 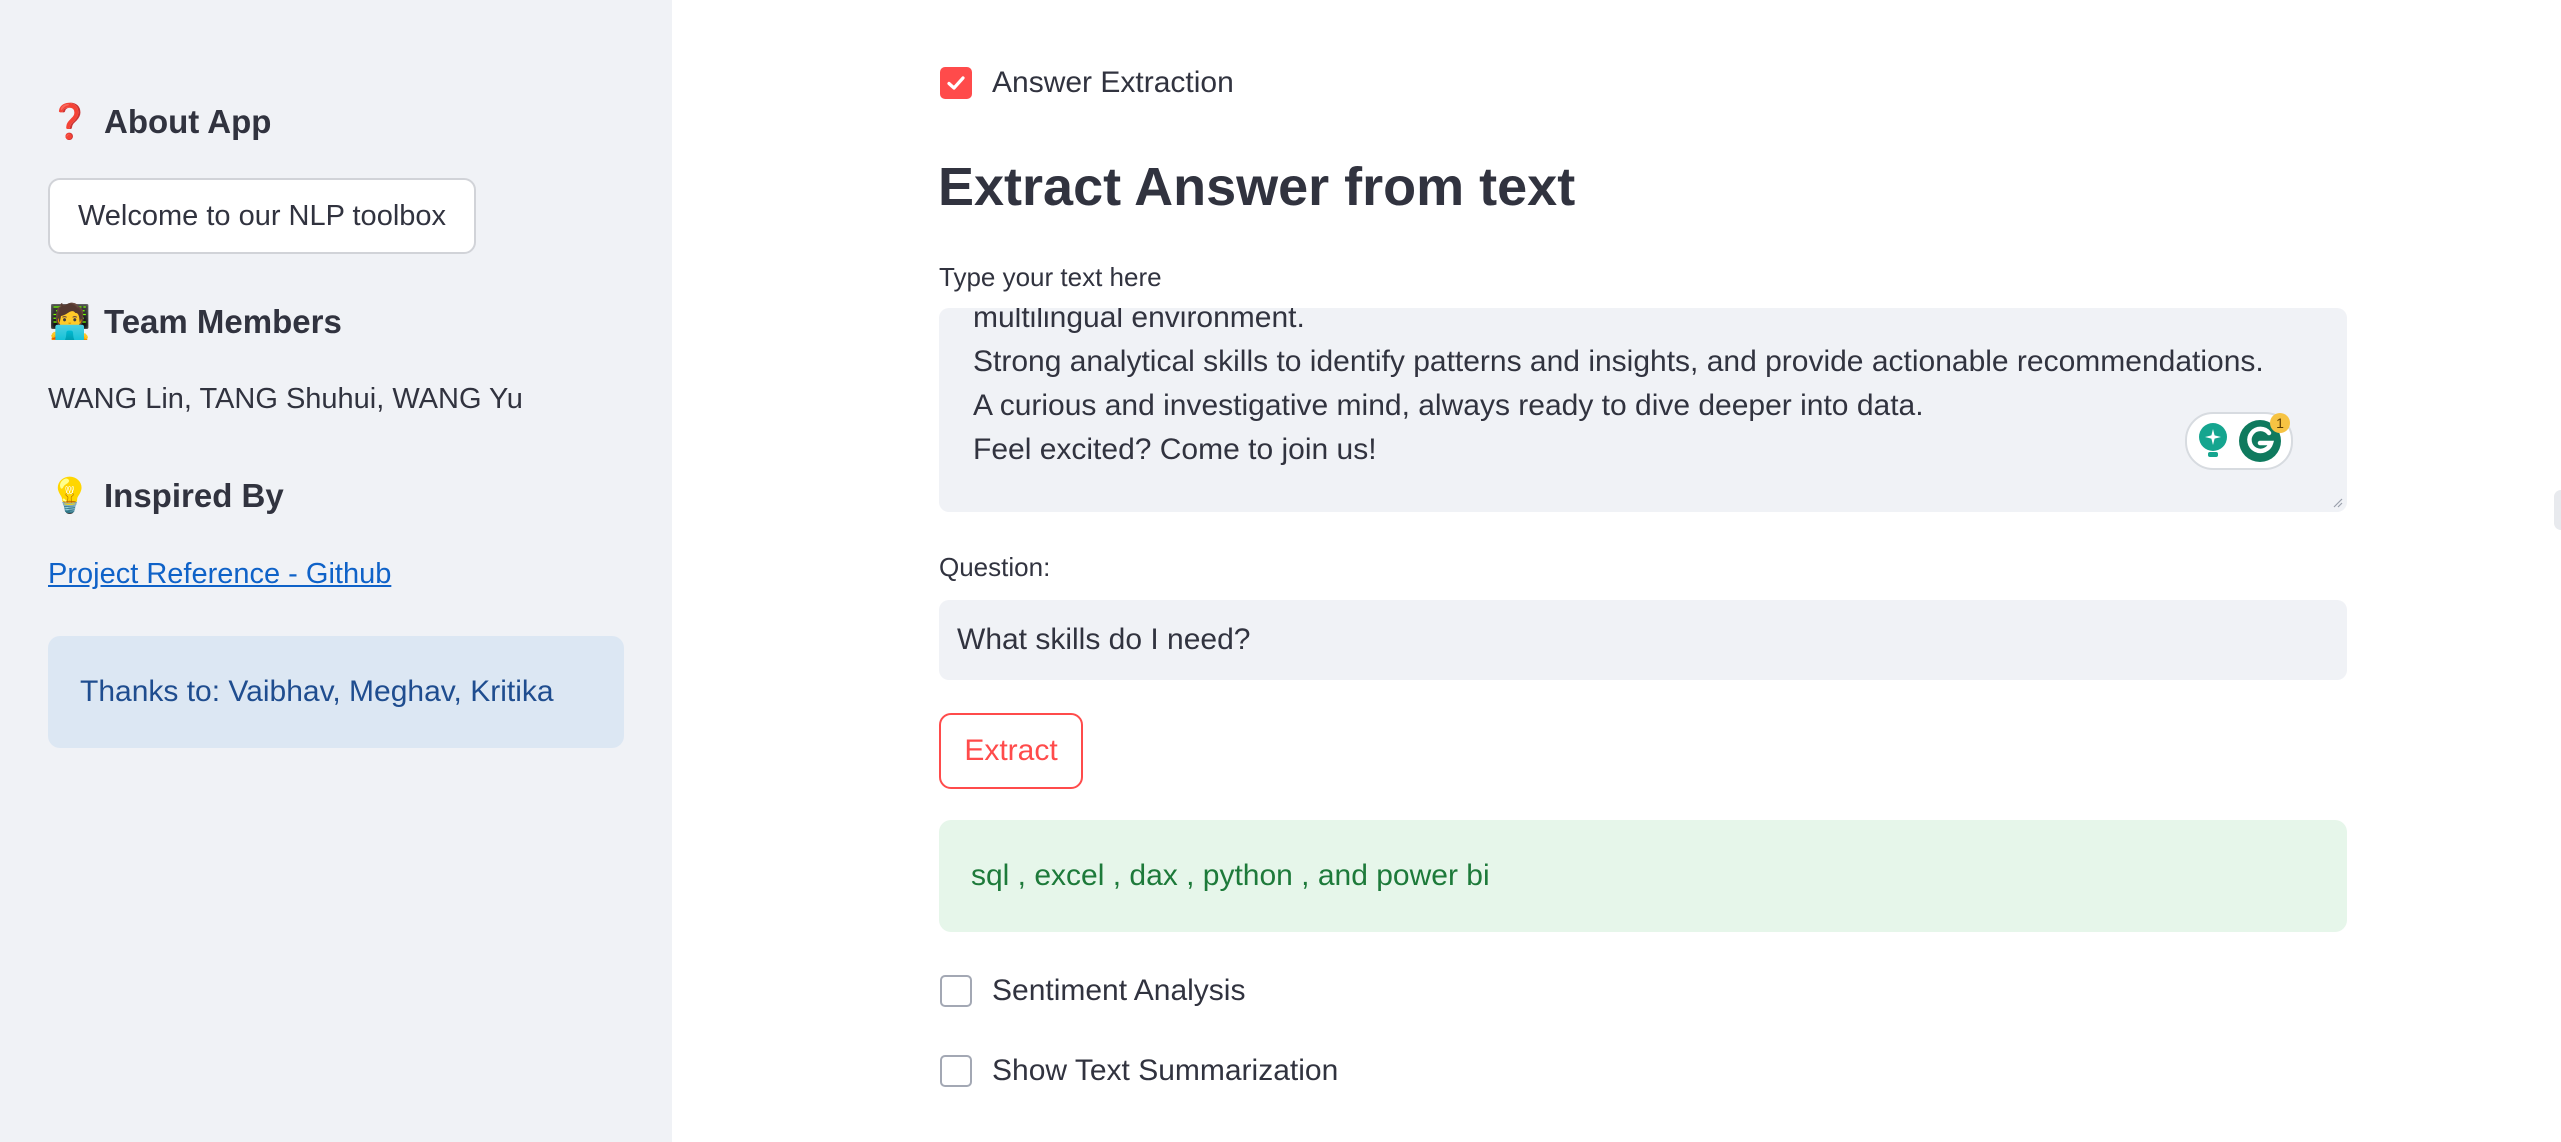 What do you see at coordinates (2213, 441) in the screenshot?
I see `grammarly-lightbulb-icon` at bounding box center [2213, 441].